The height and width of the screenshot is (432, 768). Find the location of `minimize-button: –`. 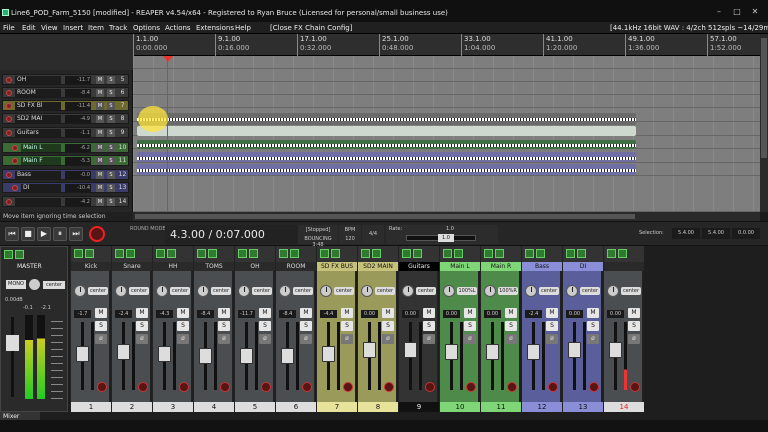

minimize-button: – is located at coordinates (719, 12).